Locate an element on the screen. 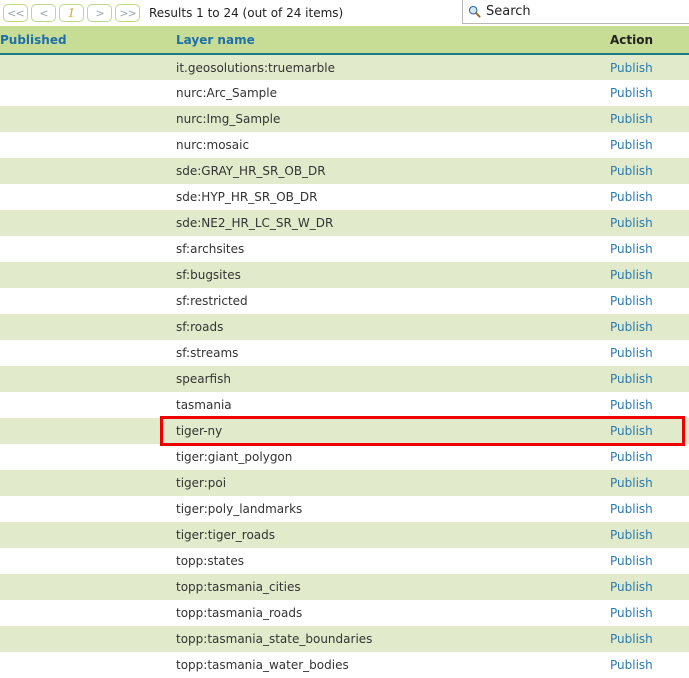 Image resolution: width=689 pixels, height=678 pixels. next-page-button: > is located at coordinates (99, 13).